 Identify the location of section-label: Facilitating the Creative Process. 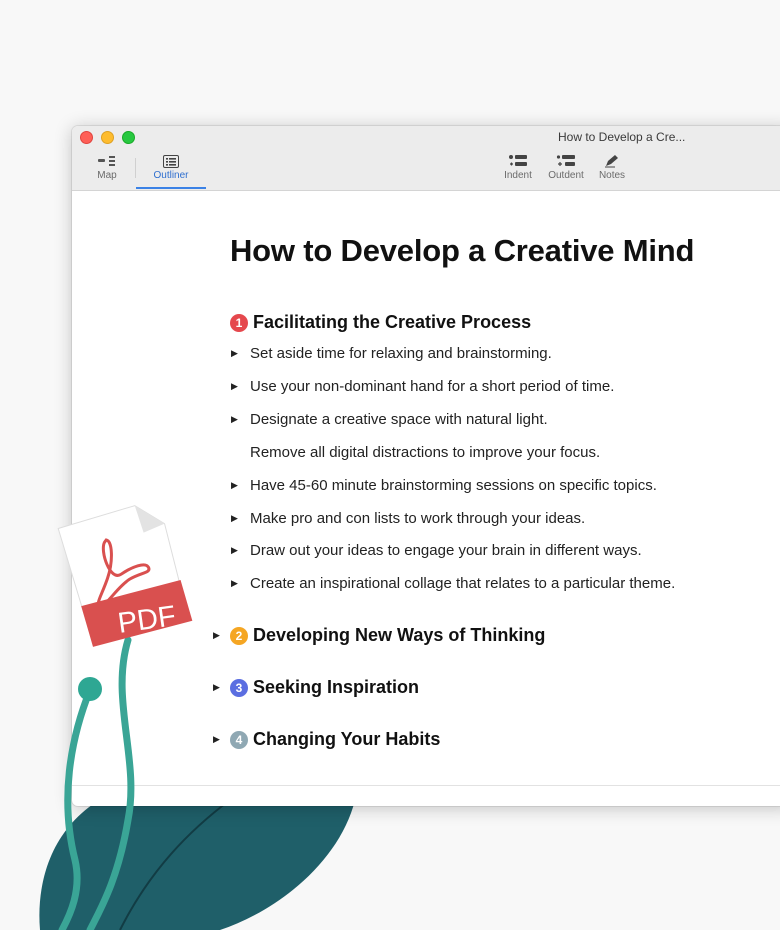
(392, 322).